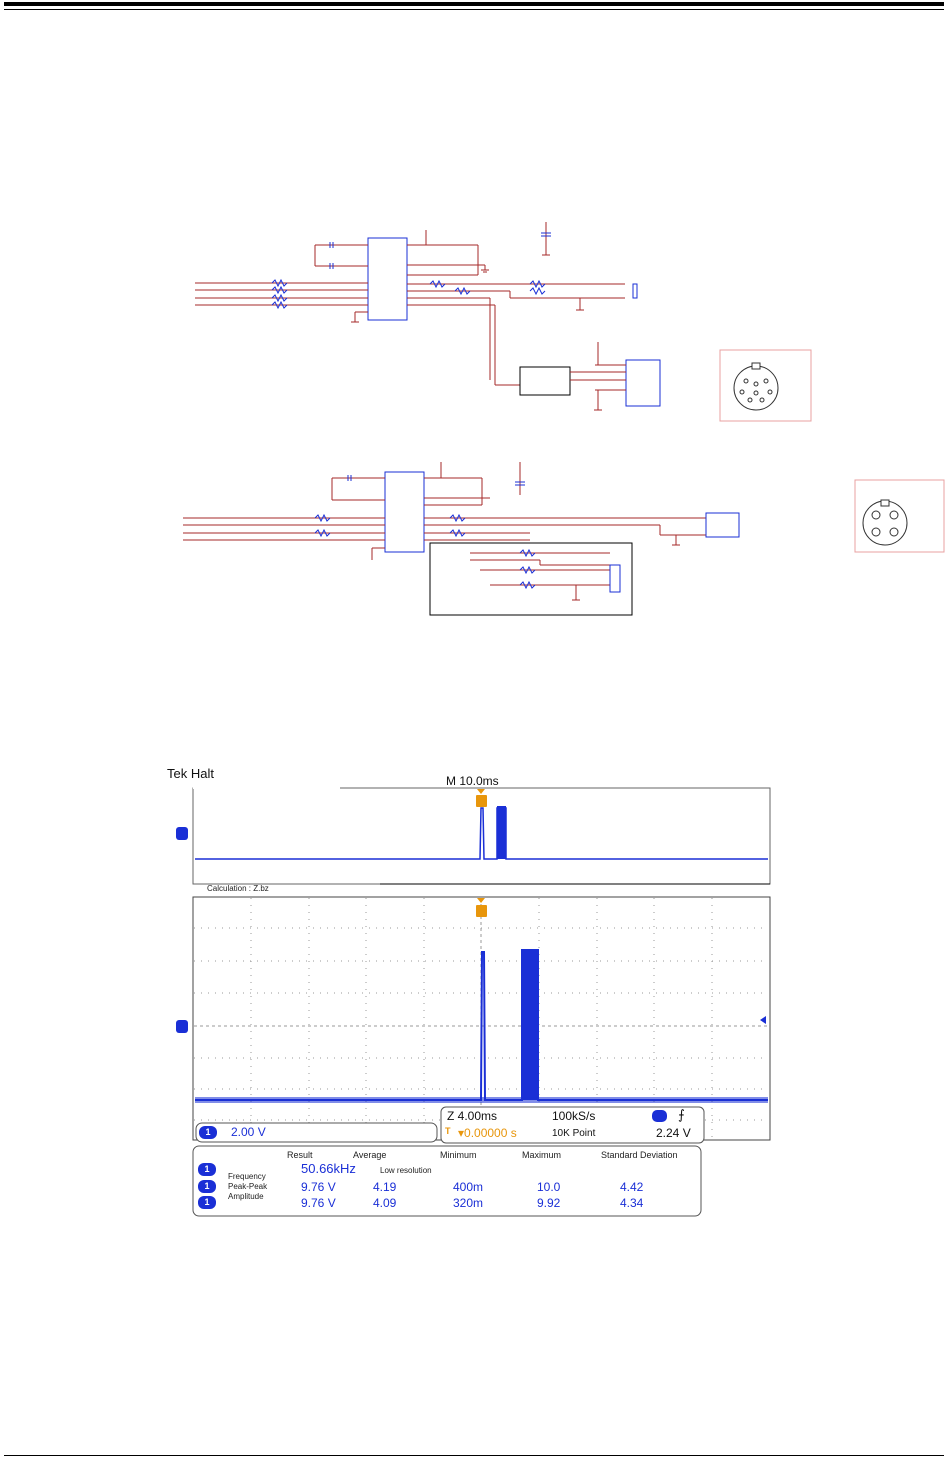  What do you see at coordinates (385, 1203) in the screenshot?
I see `row-3-average: 4.09` at bounding box center [385, 1203].